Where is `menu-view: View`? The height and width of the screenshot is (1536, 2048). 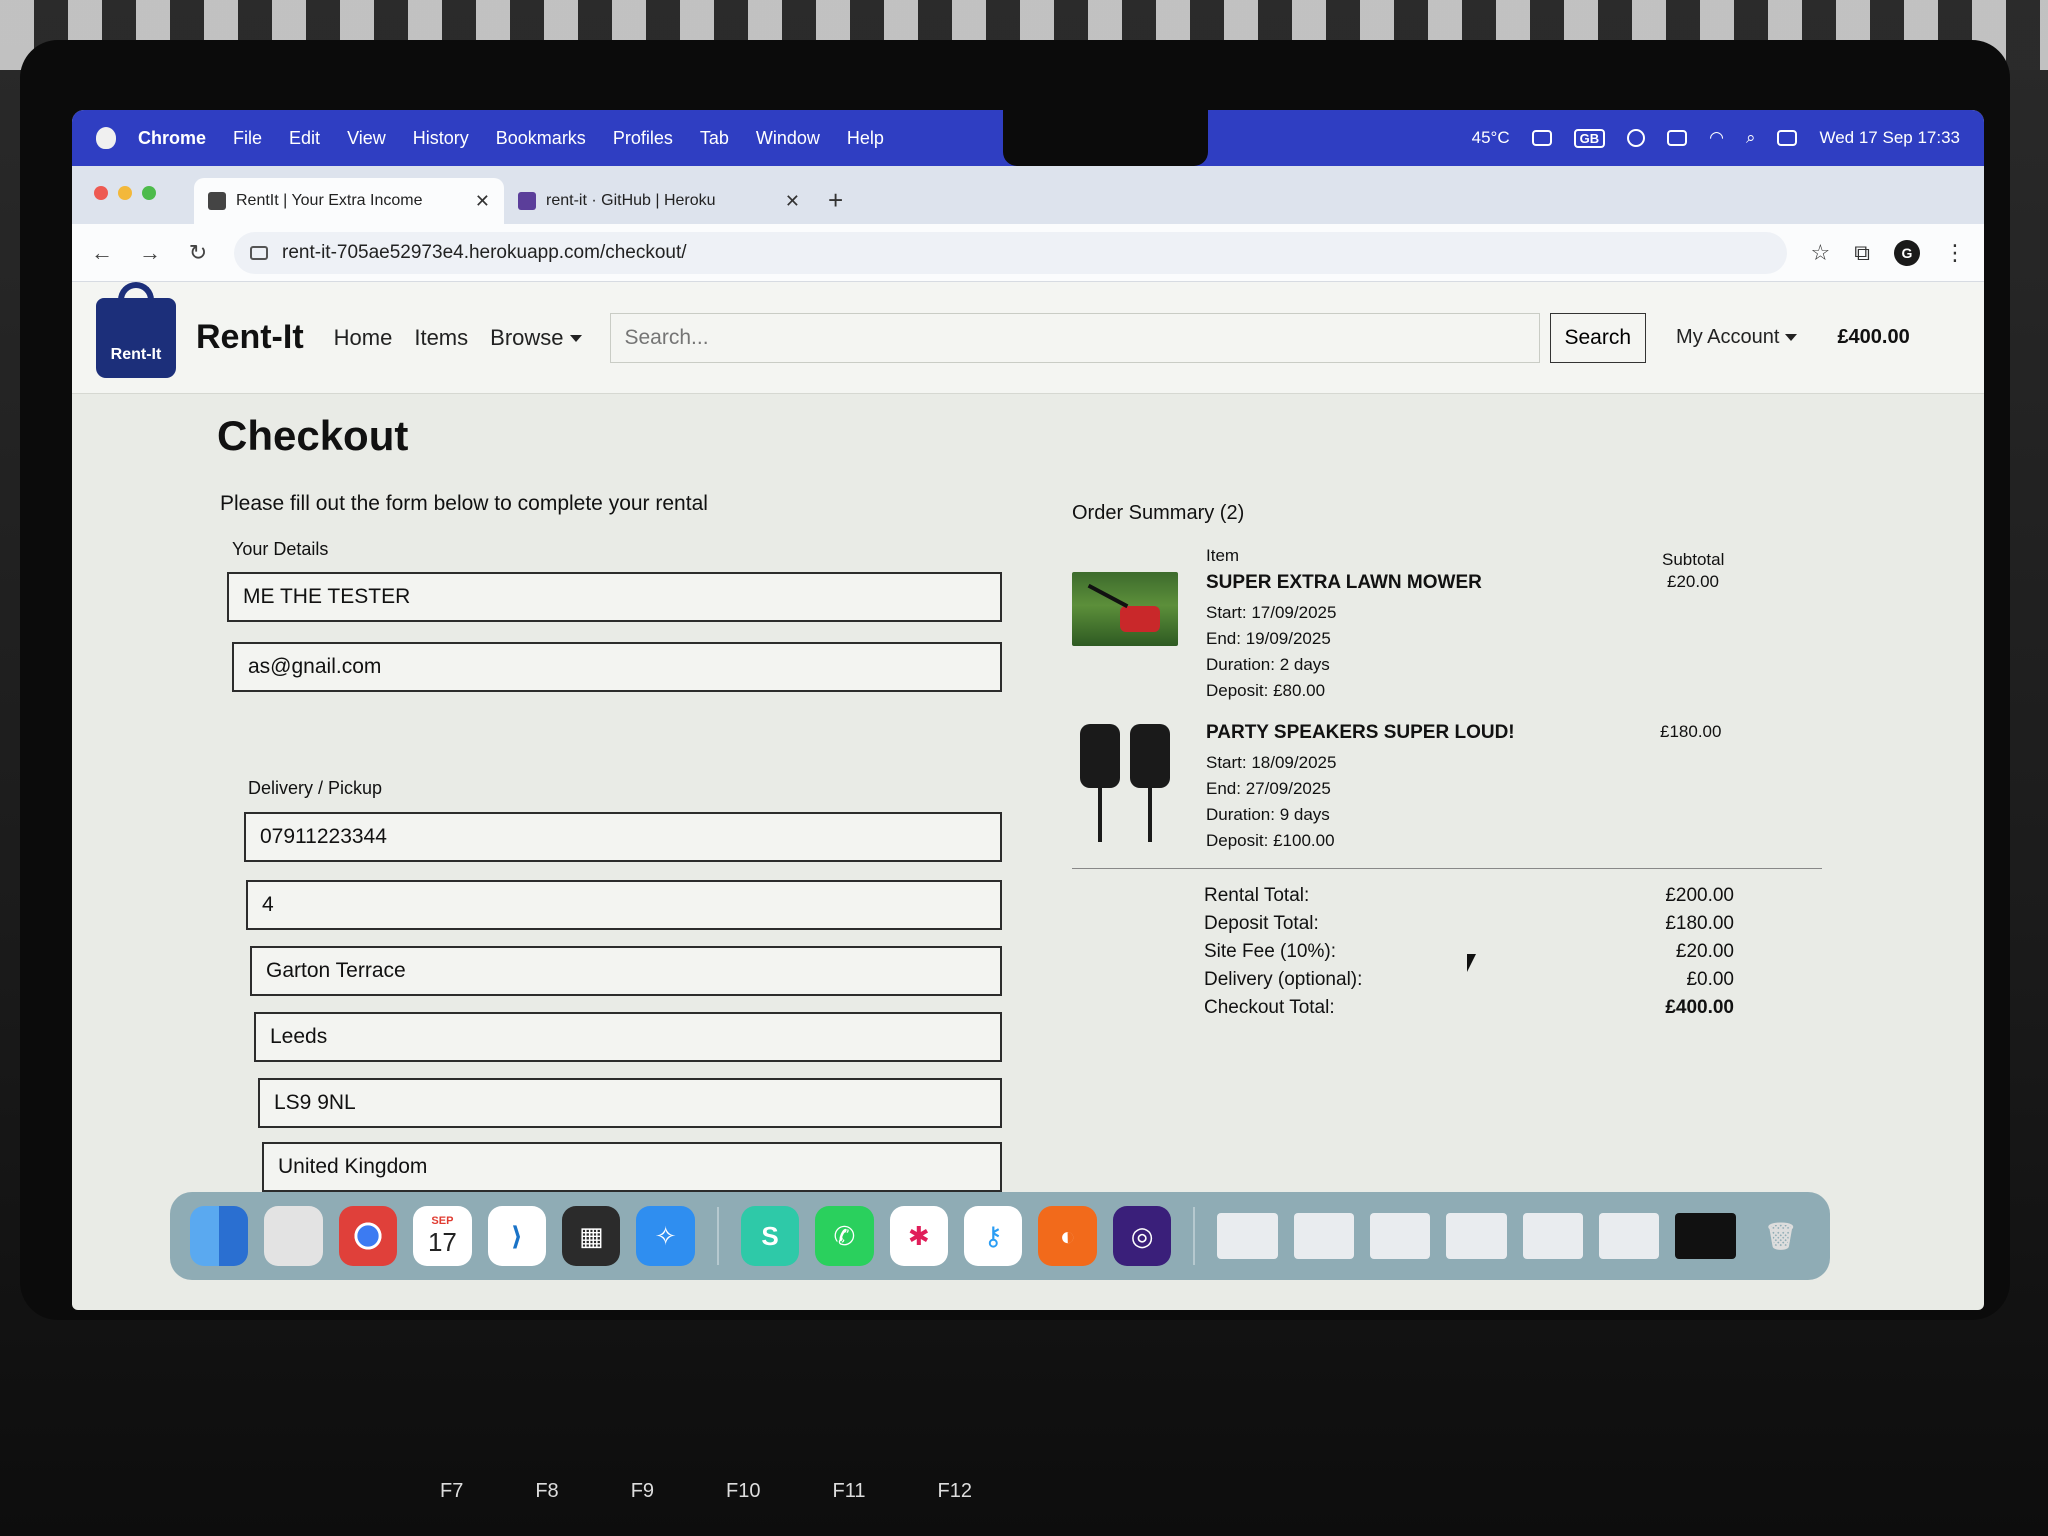
menu-view: View is located at coordinates (366, 138).